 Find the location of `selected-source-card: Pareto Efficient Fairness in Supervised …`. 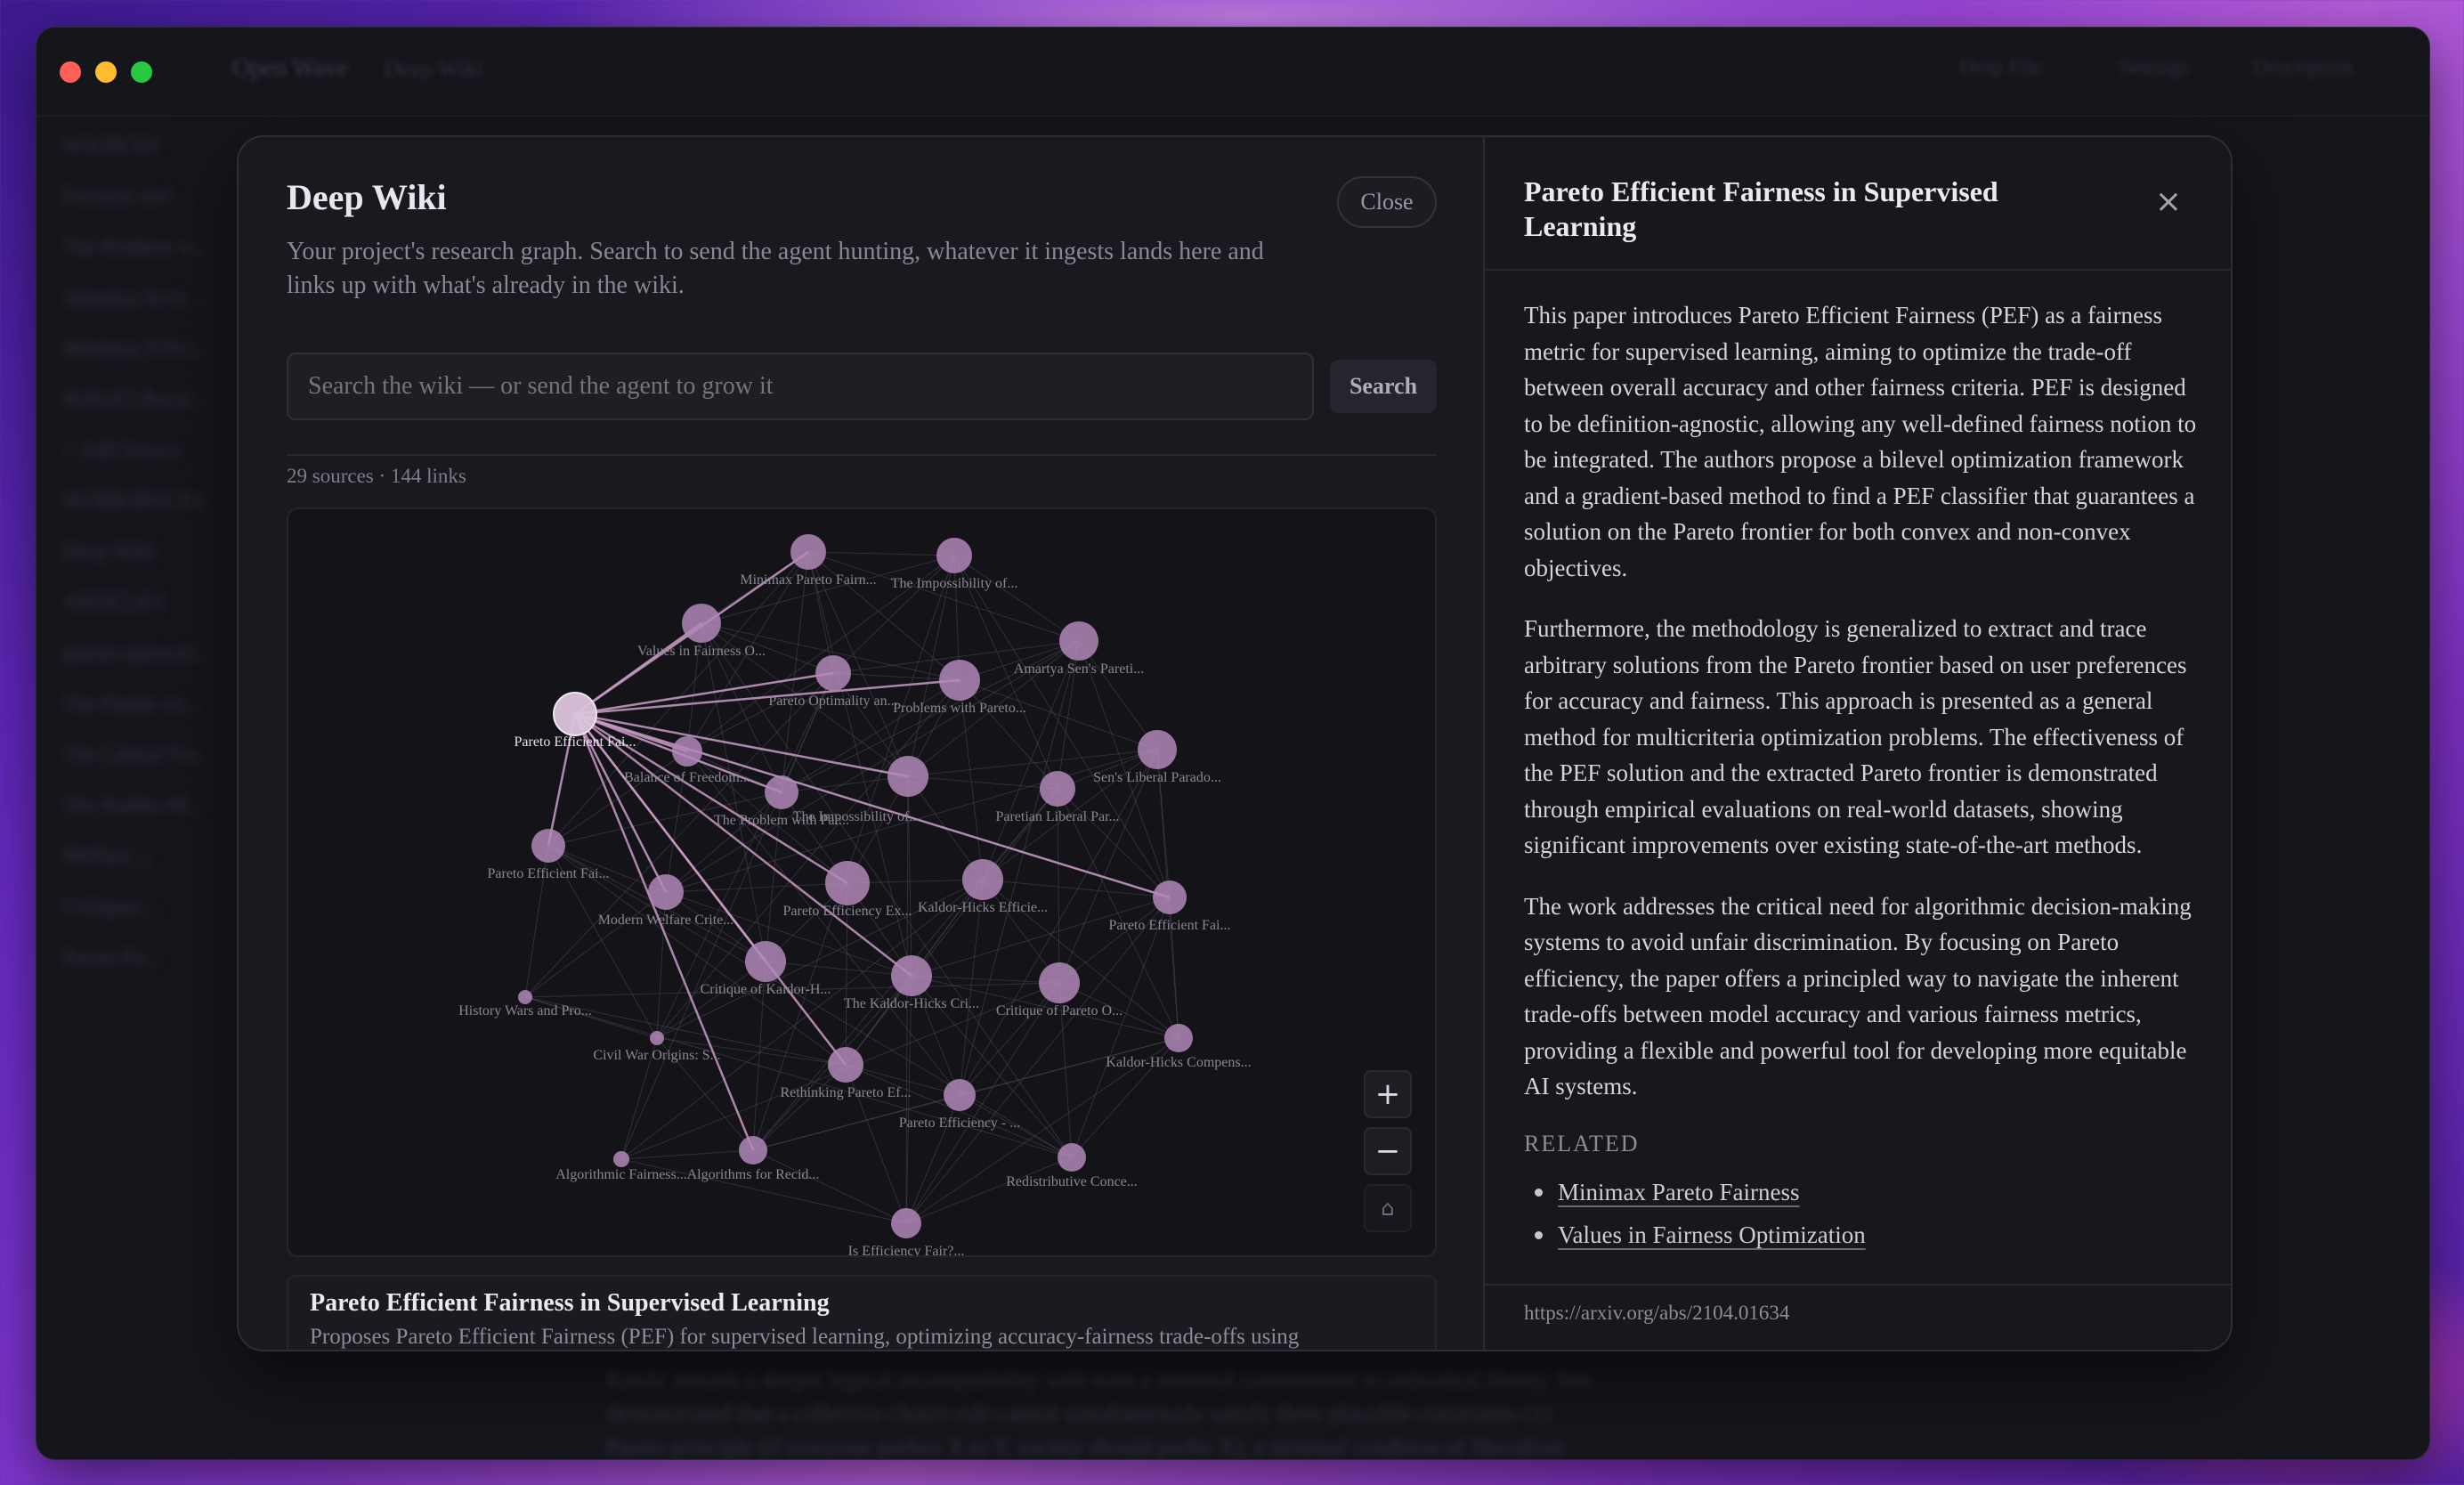

selected-source-card: Pareto Efficient Fairness in Supervised … is located at coordinates (862, 1312).